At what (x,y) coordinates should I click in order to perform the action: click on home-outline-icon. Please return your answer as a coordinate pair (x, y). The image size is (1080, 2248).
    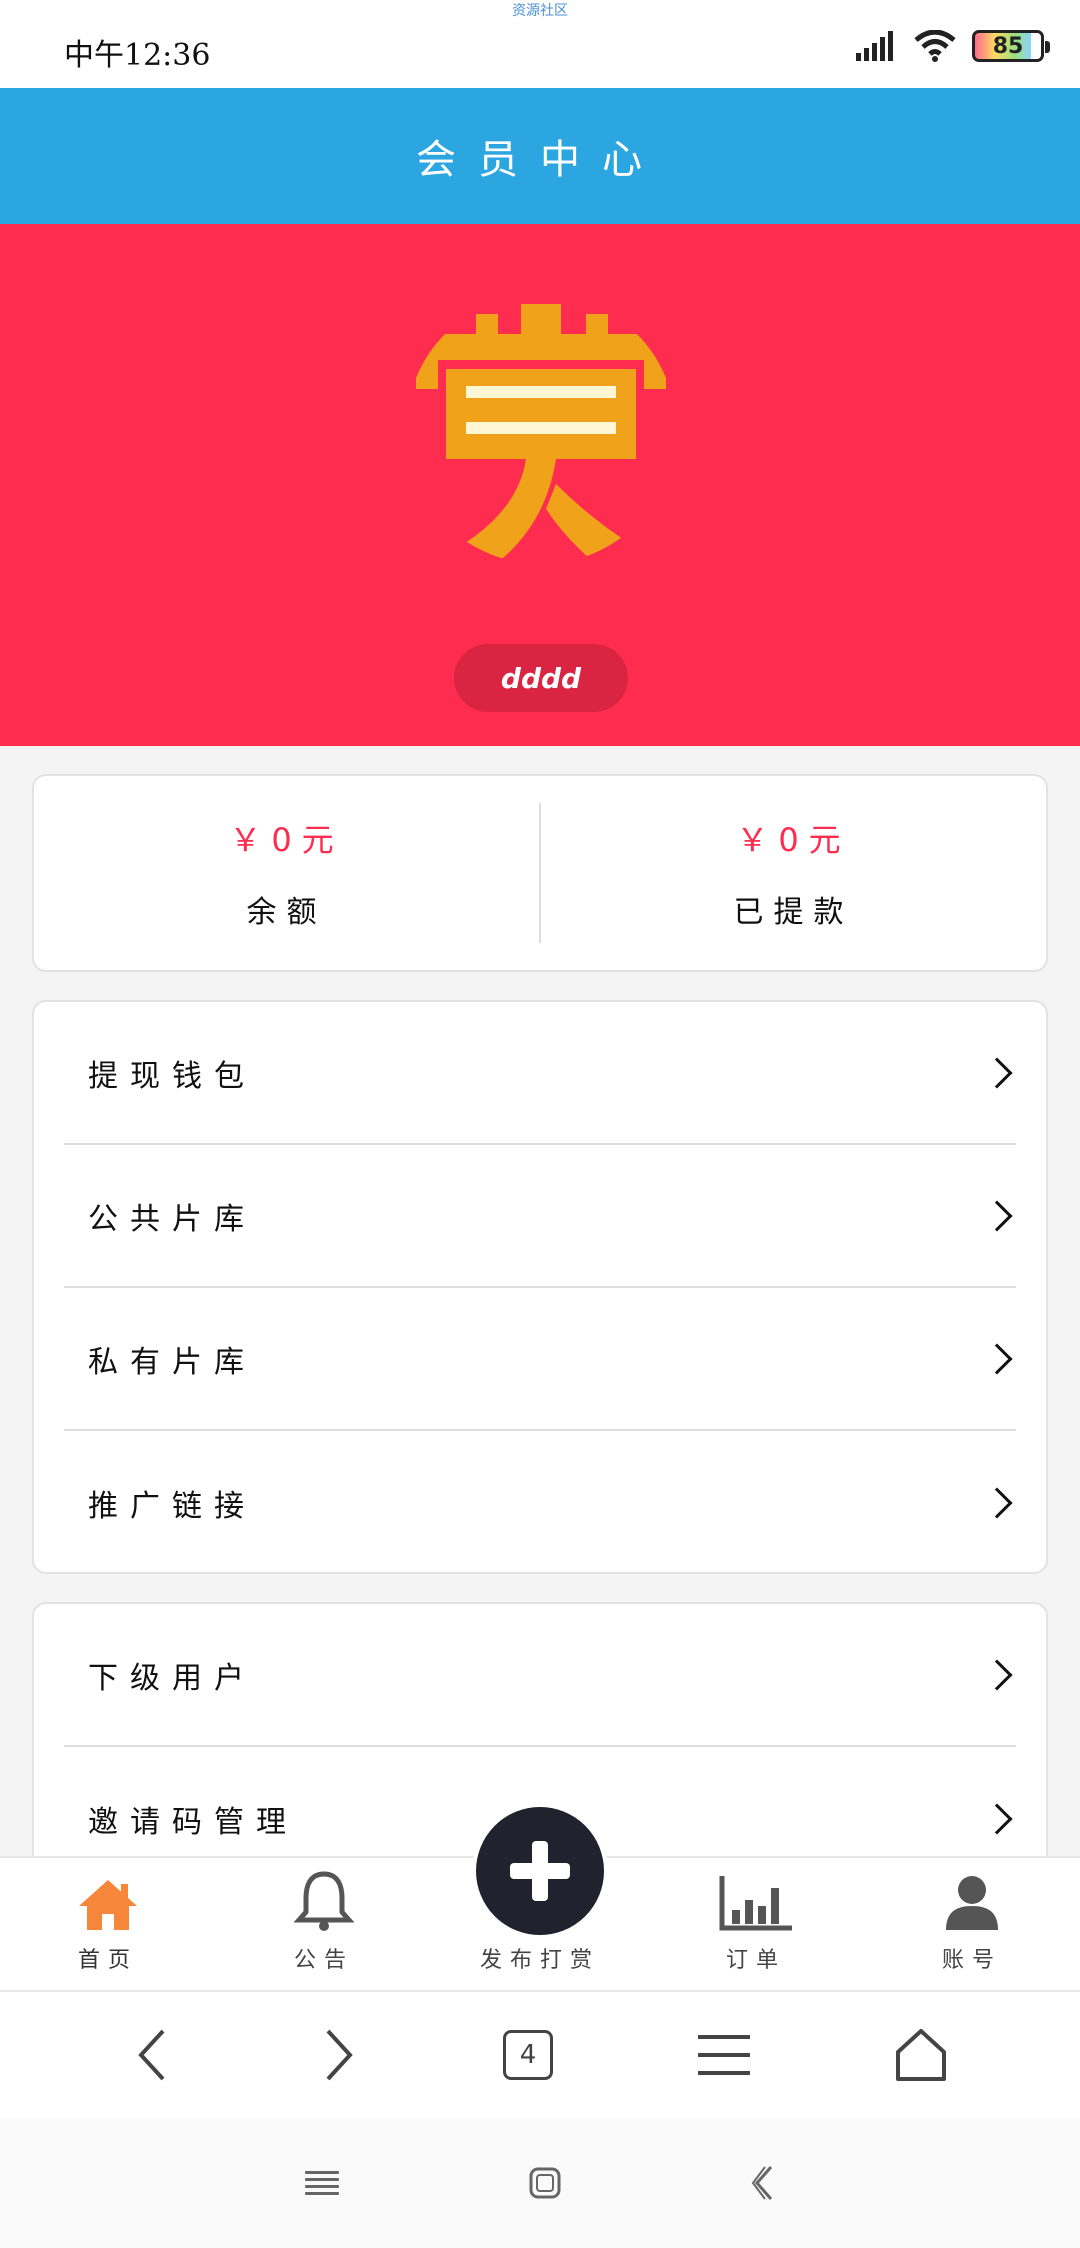
    Looking at the image, I should click on (921, 2055).